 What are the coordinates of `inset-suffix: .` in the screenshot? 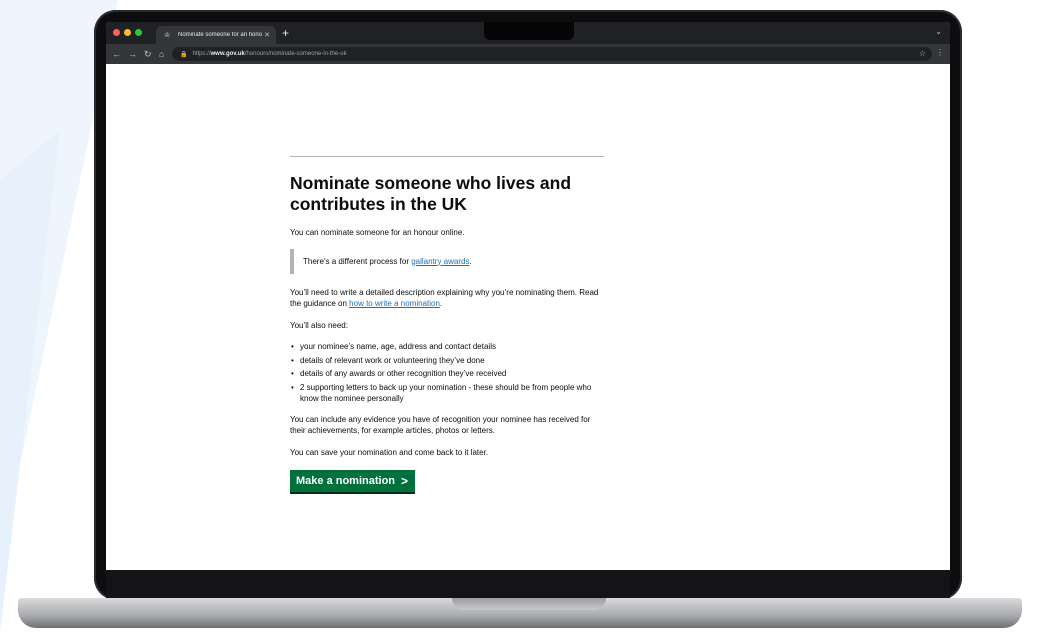 It's located at (470, 261).